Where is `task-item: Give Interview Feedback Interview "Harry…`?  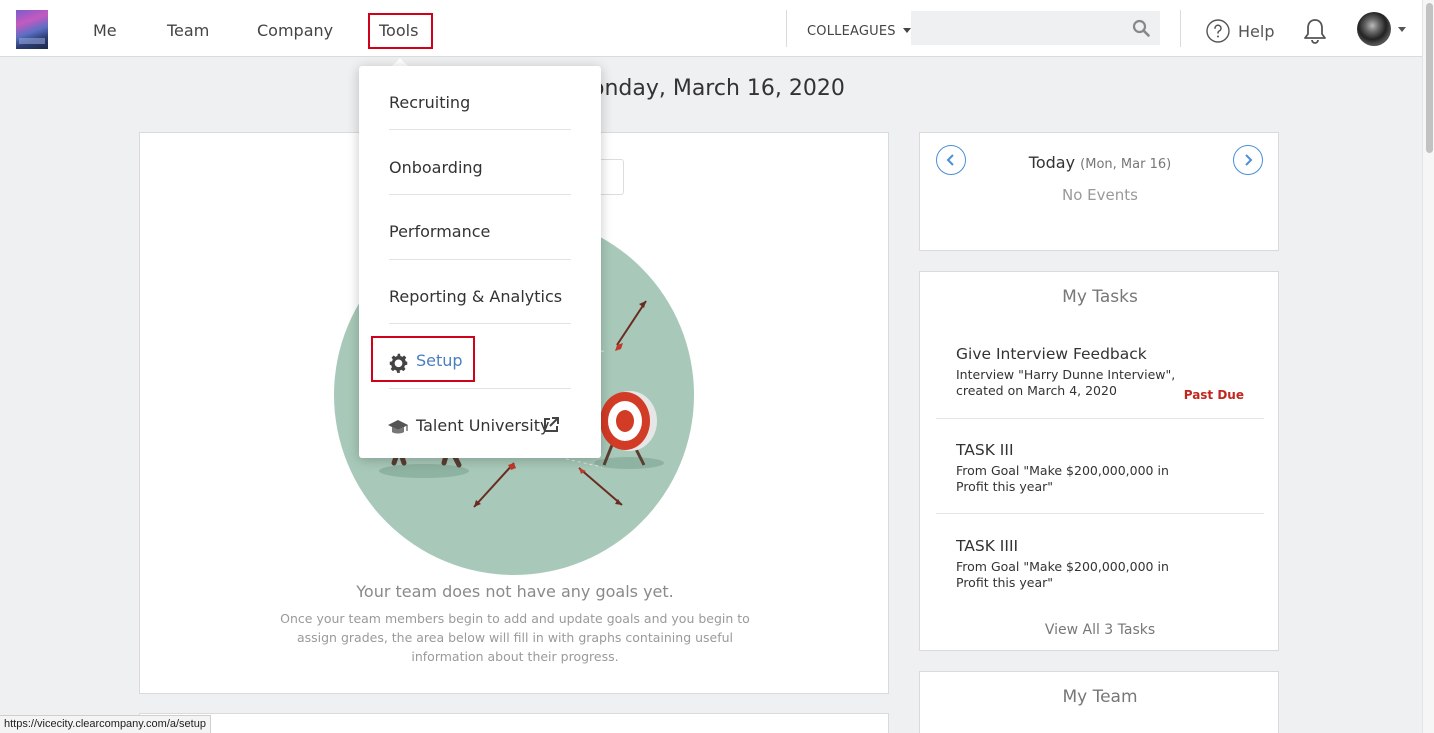 task-item: Give Interview Feedback Interview "Harry… is located at coordinates (1100, 382).